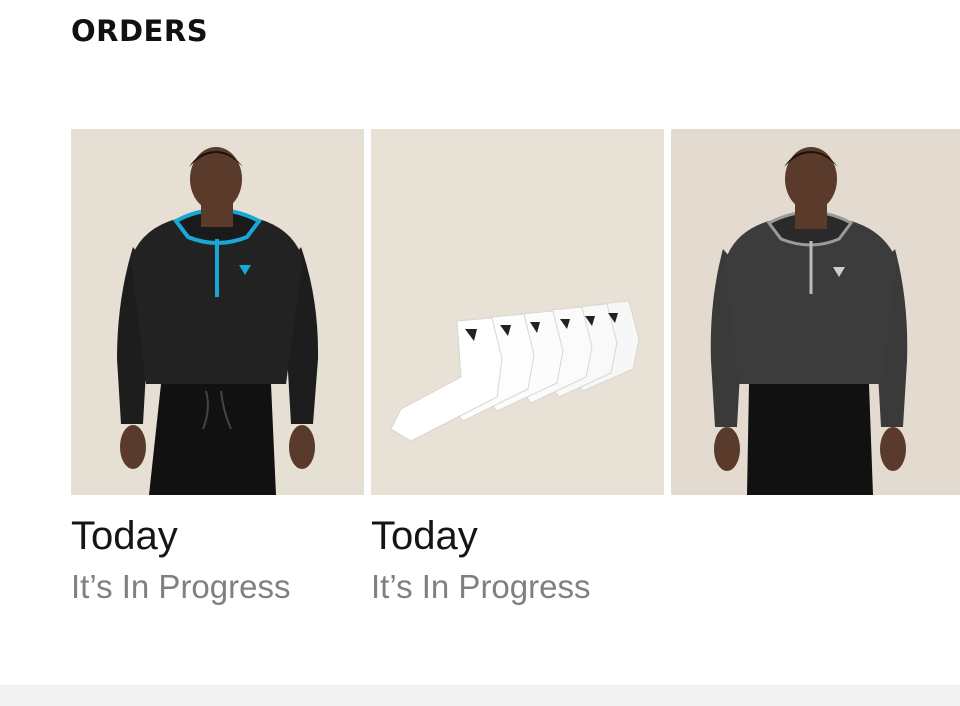 The width and height of the screenshot is (960, 706). Describe the element at coordinates (480, 695) in the screenshot. I see `bottom-divider-bar` at that location.